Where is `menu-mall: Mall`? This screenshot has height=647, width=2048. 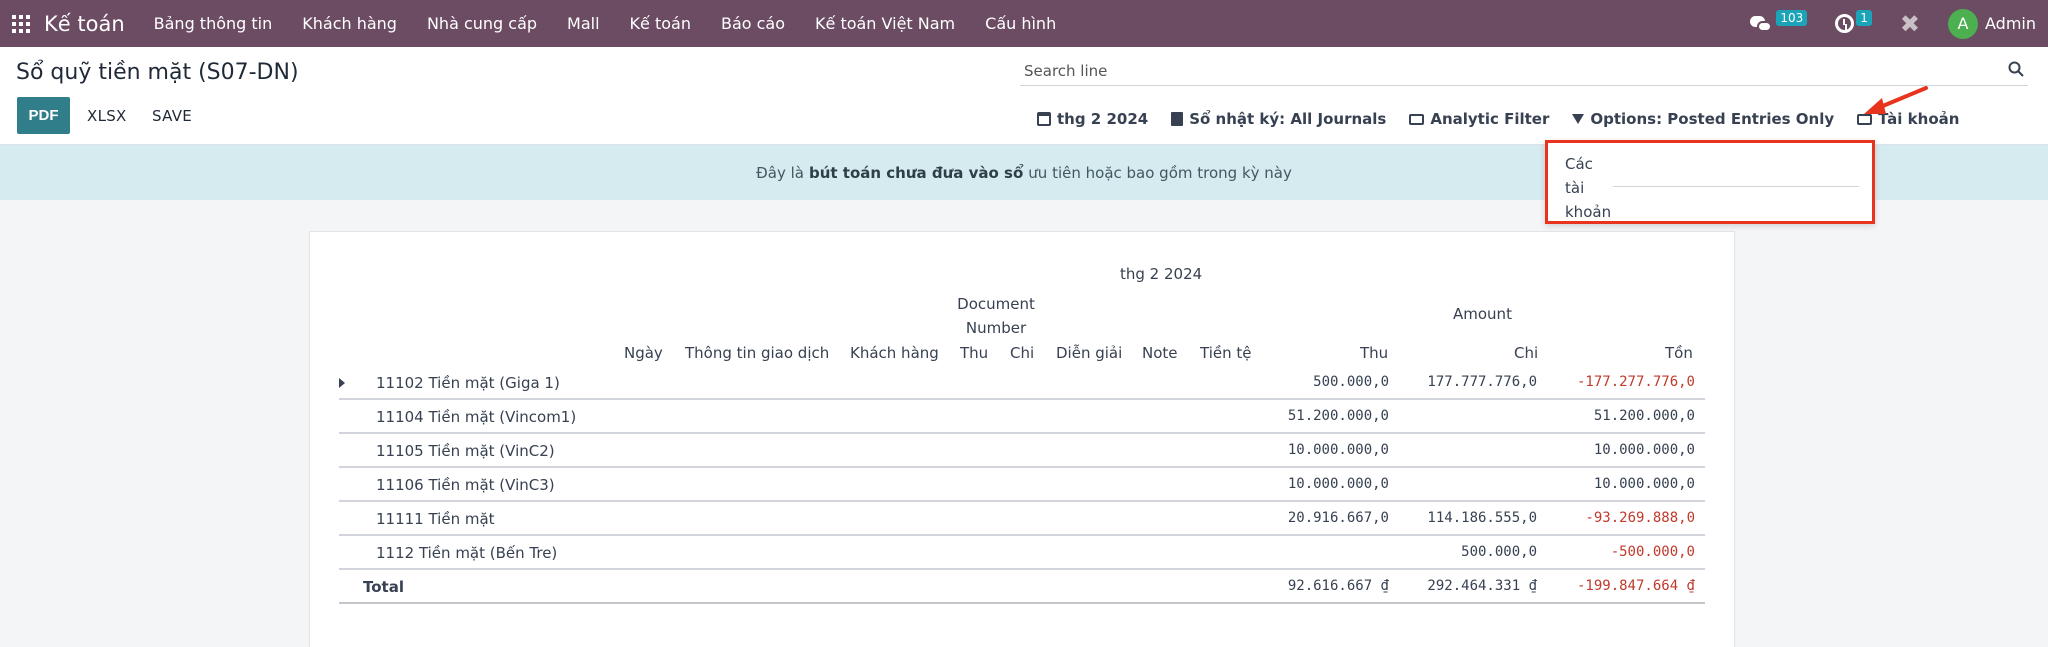 menu-mall: Mall is located at coordinates (583, 23).